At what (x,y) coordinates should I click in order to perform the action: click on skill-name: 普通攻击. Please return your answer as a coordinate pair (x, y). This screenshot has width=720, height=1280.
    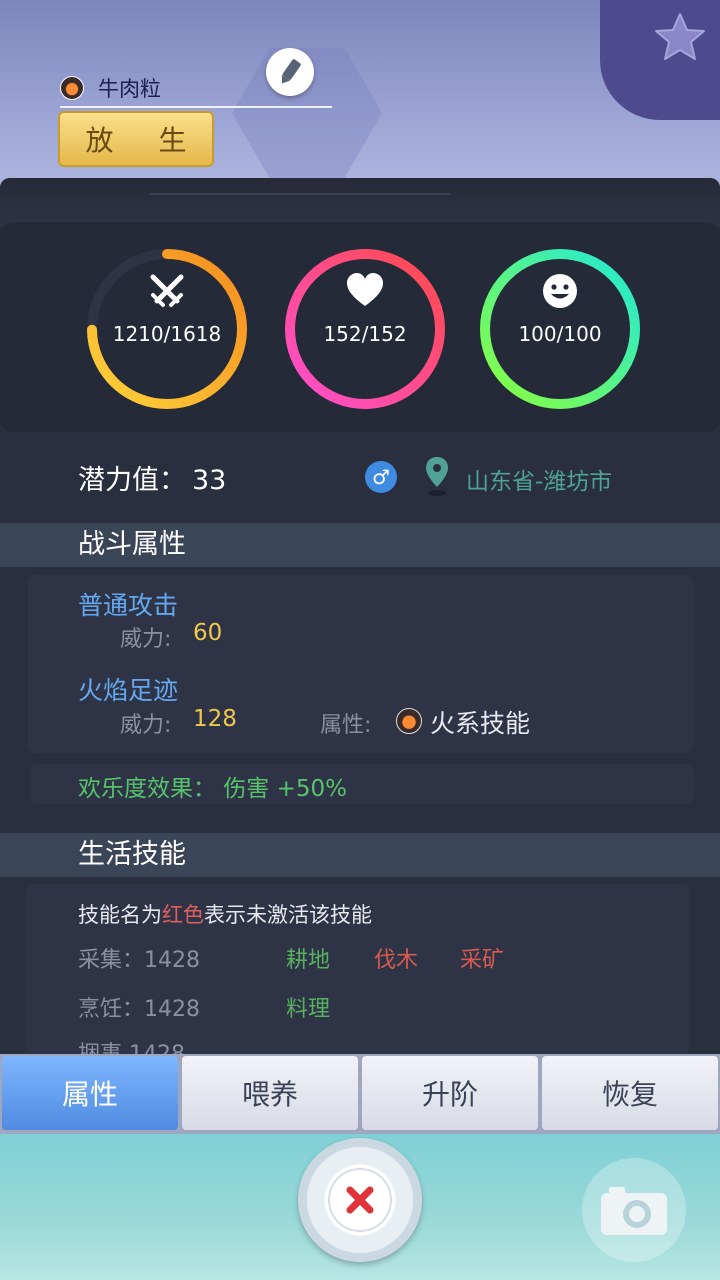
    Looking at the image, I should click on (128, 605).